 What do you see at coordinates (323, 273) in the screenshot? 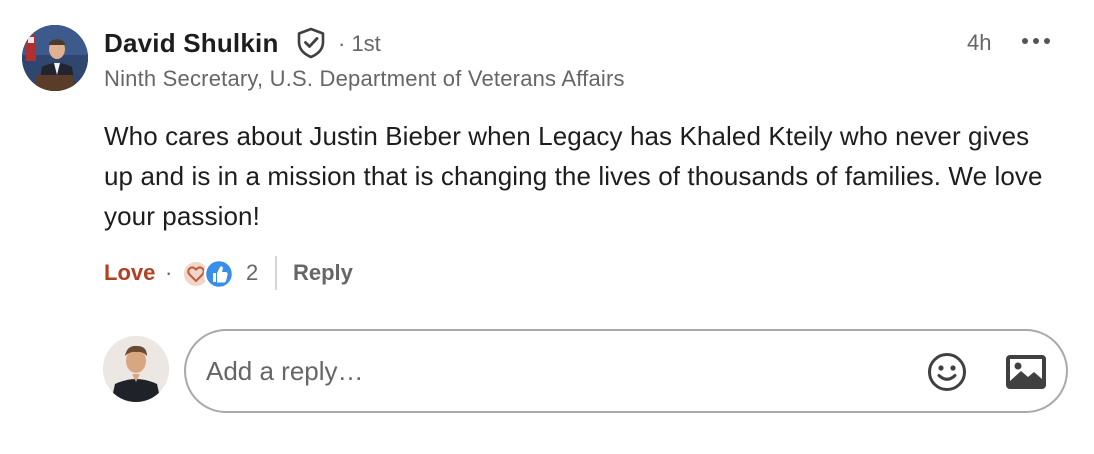
I see `reply-button: Reply` at bounding box center [323, 273].